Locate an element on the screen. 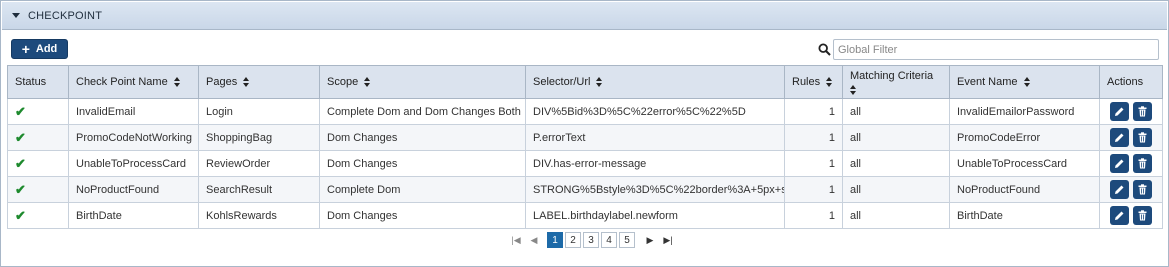  column-header-rules: Rules is located at coordinates (813, 82).